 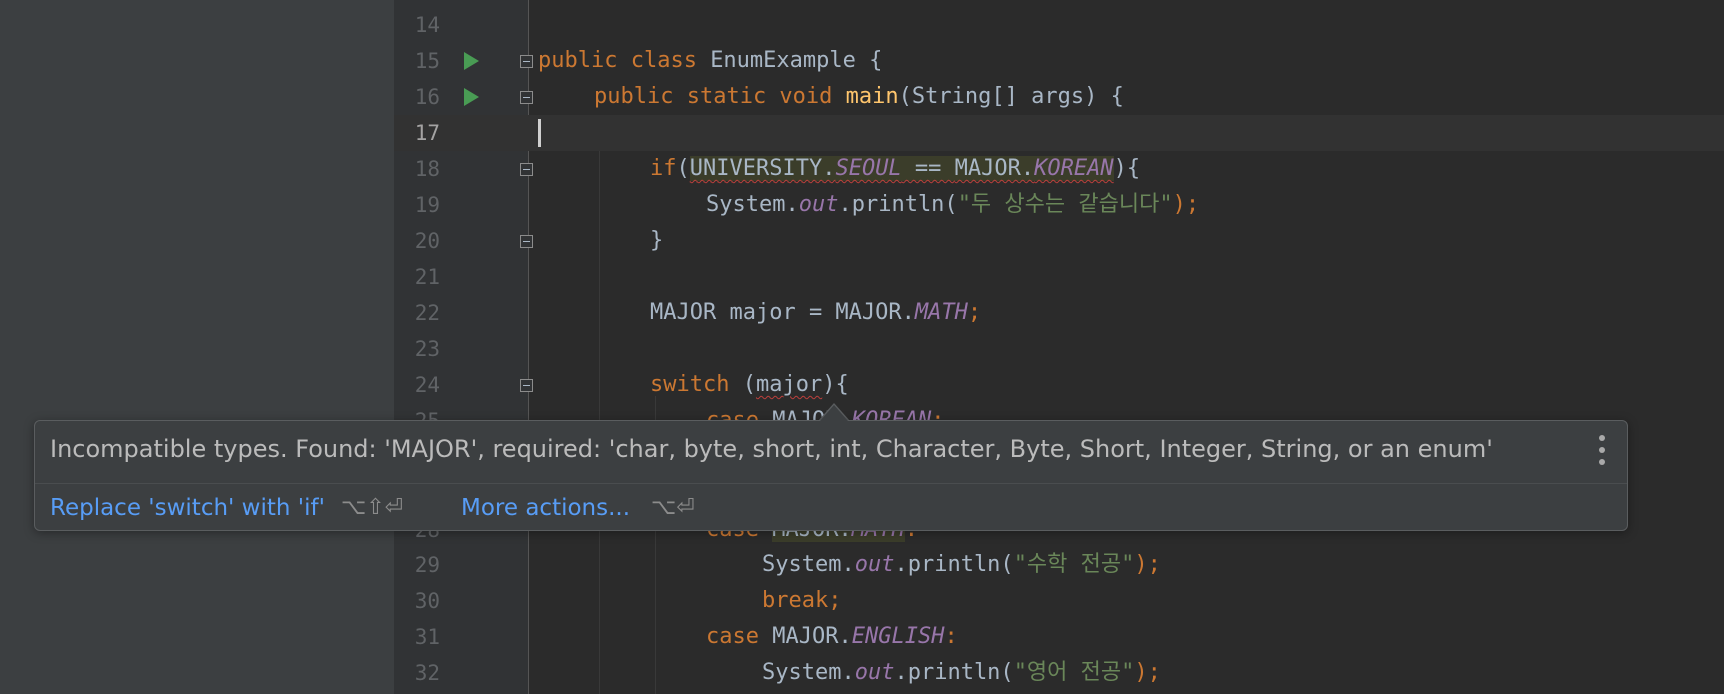 What do you see at coordinates (427, 25) in the screenshot?
I see `line-number: 14` at bounding box center [427, 25].